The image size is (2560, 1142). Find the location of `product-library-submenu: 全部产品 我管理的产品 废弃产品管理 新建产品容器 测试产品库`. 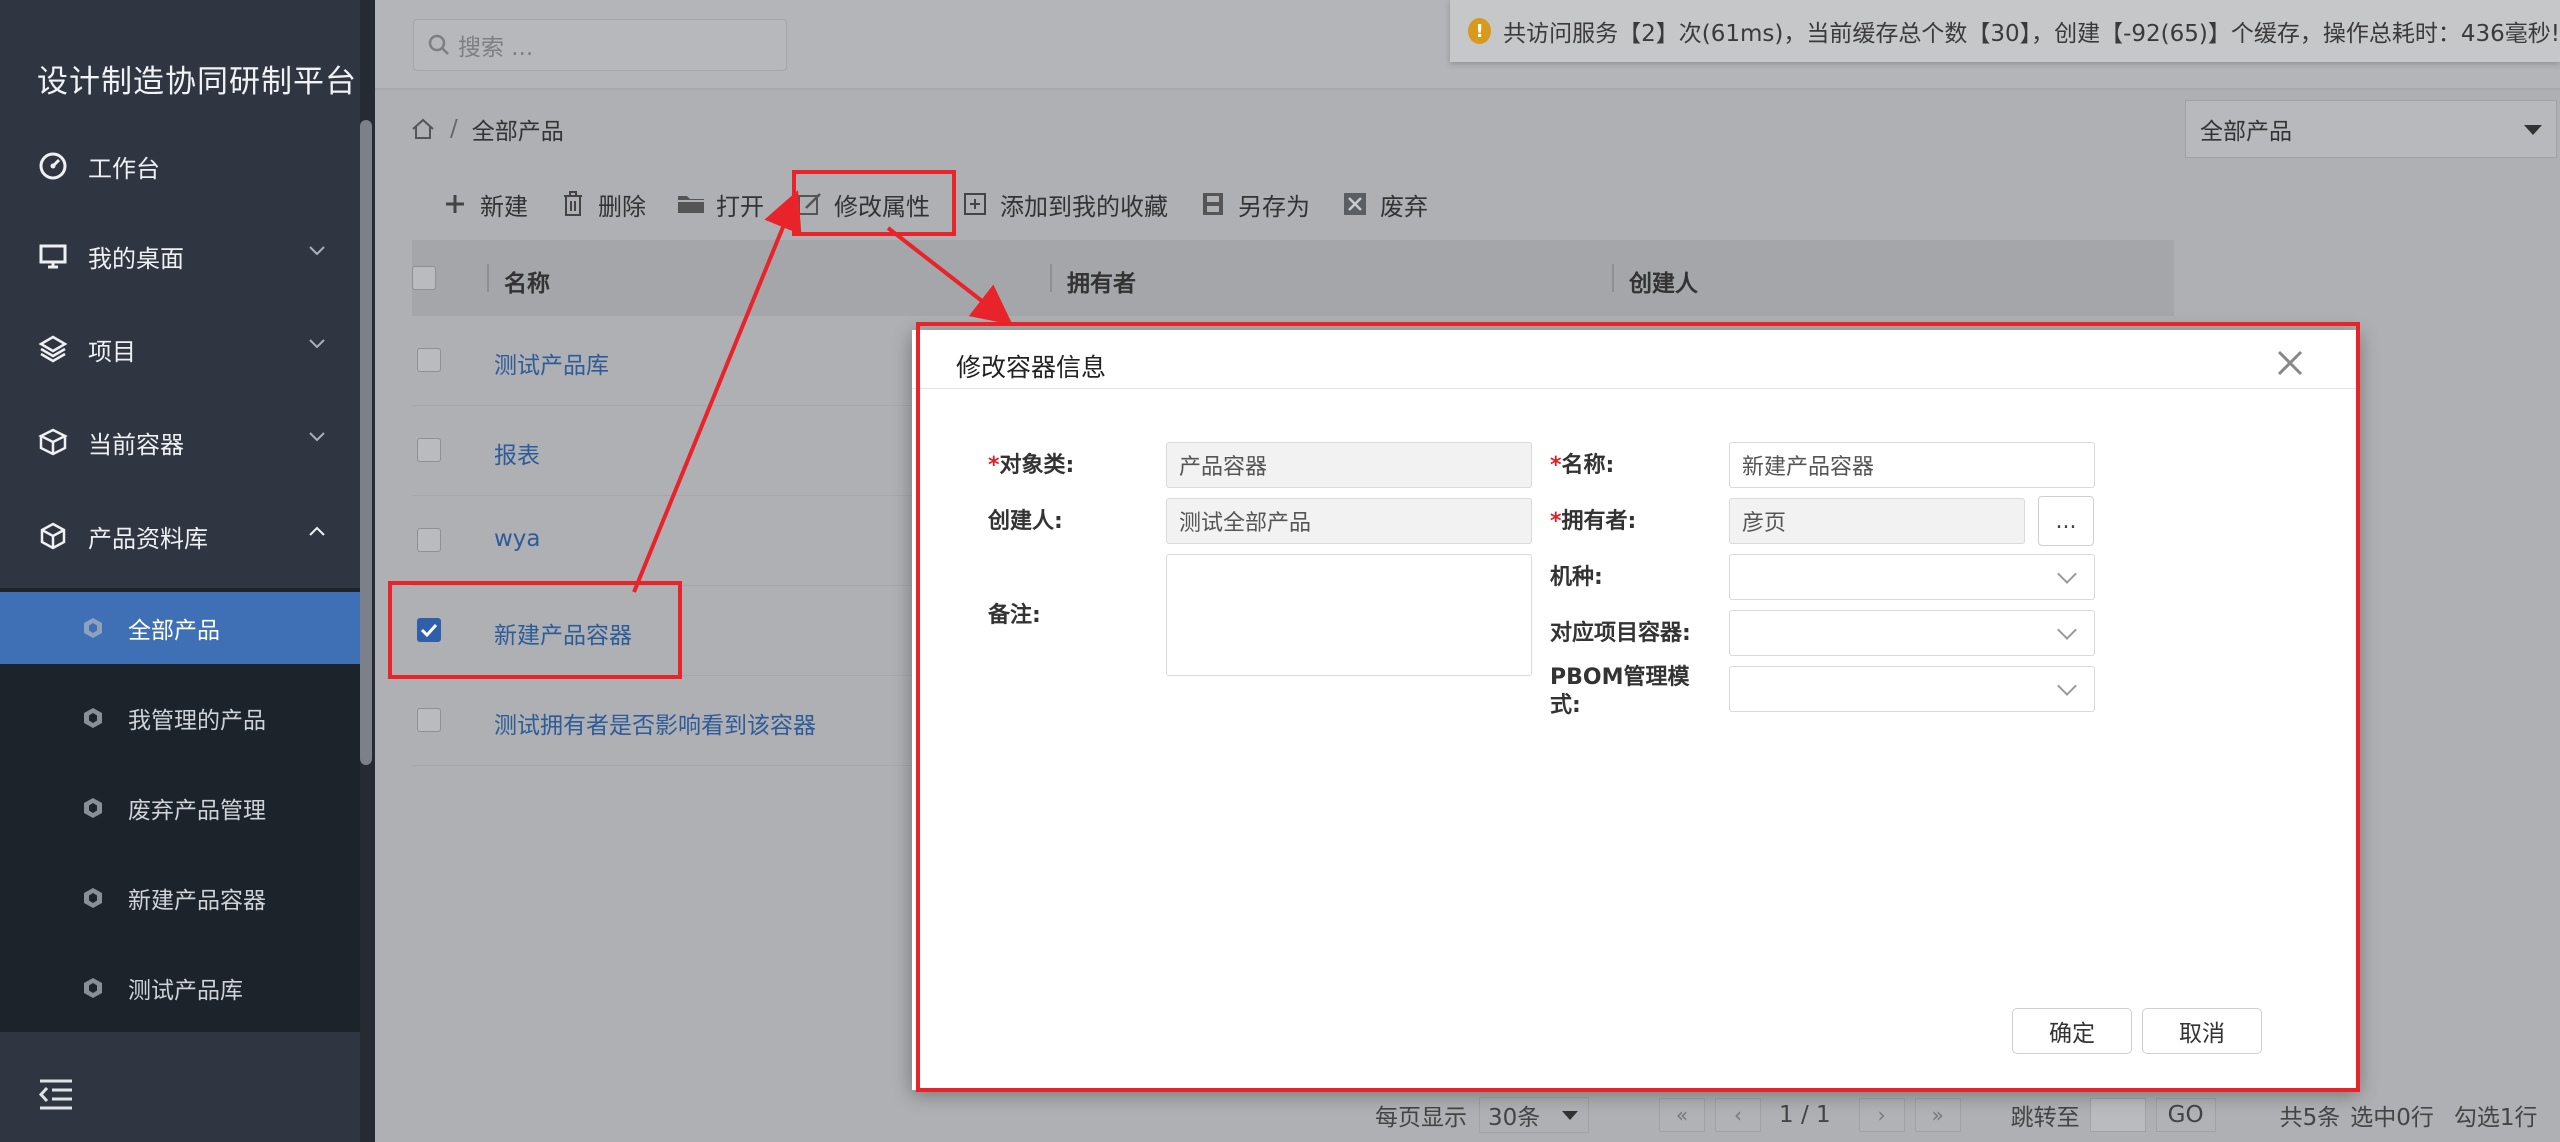

product-library-submenu: 全部产品 我管理的产品 废弃产品管理 新建产品容器 测试产品库 is located at coordinates (180, 810).